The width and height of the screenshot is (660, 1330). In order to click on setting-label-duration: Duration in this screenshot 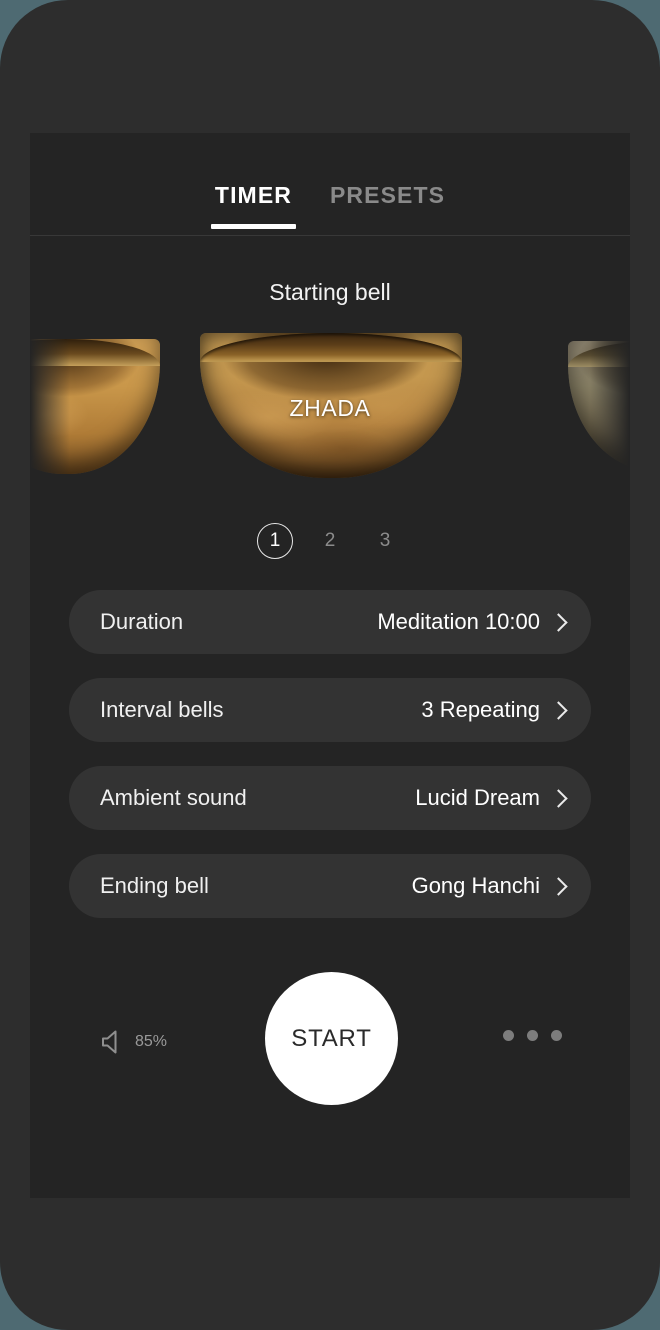, I will do `click(142, 621)`.